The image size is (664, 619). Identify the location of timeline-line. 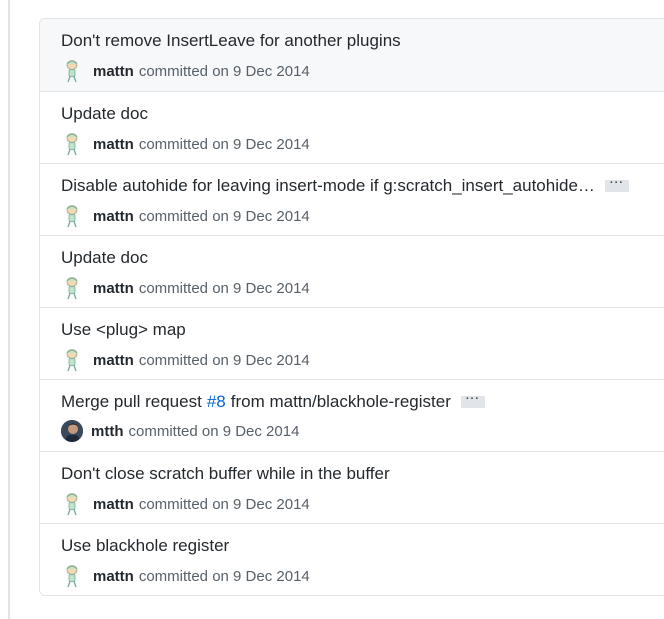
(9, 309).